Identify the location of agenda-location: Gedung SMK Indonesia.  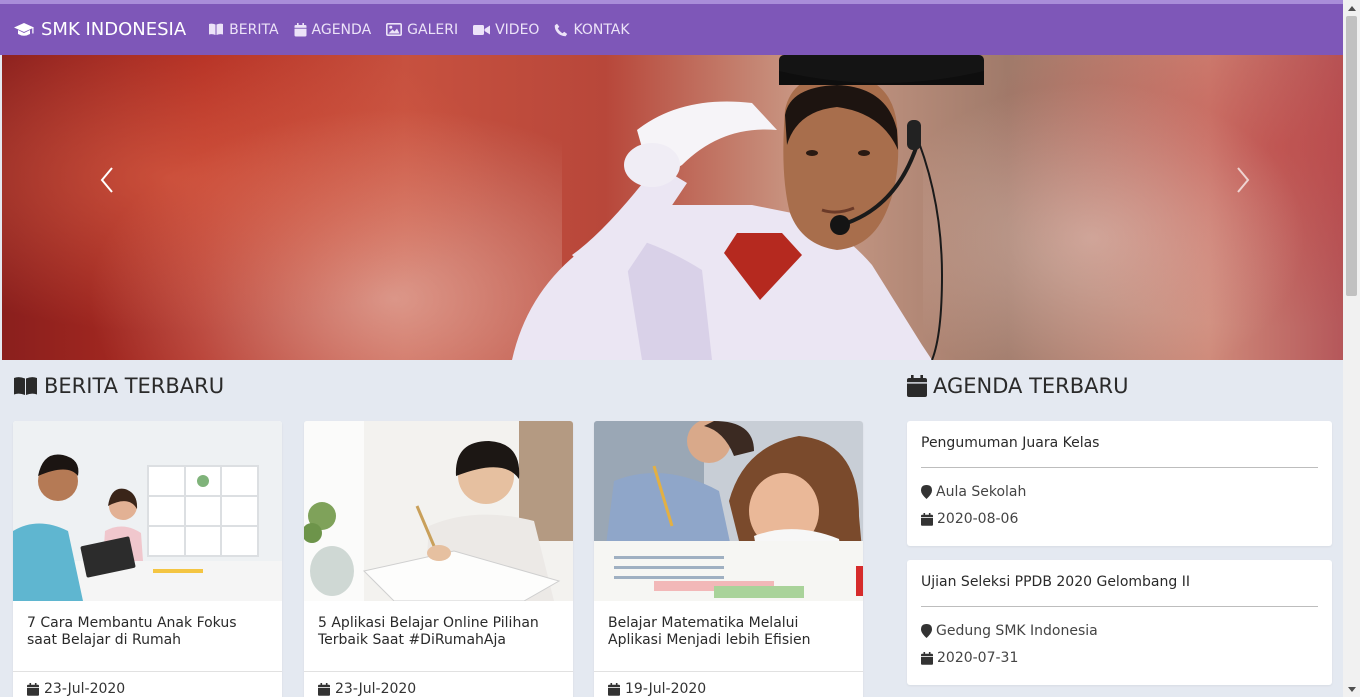
(1119, 631).